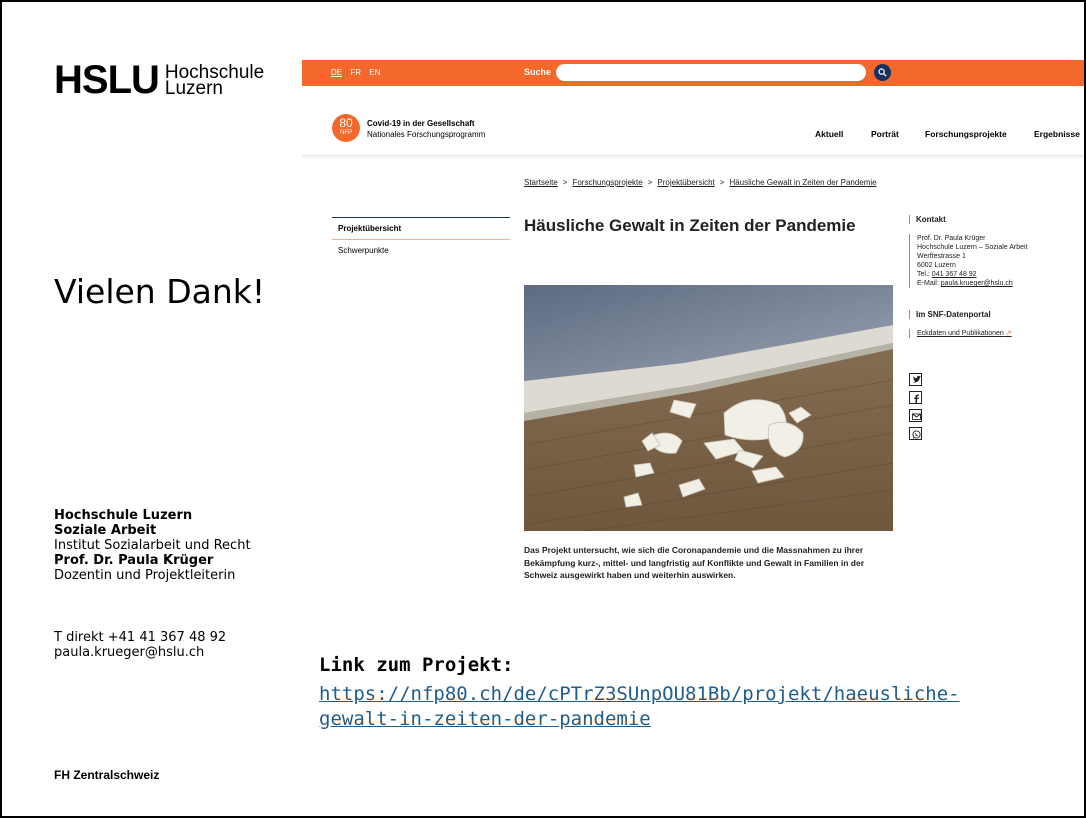  I want to click on side-nav: Projektübersicht Schwerpunkte, so click(421, 239).